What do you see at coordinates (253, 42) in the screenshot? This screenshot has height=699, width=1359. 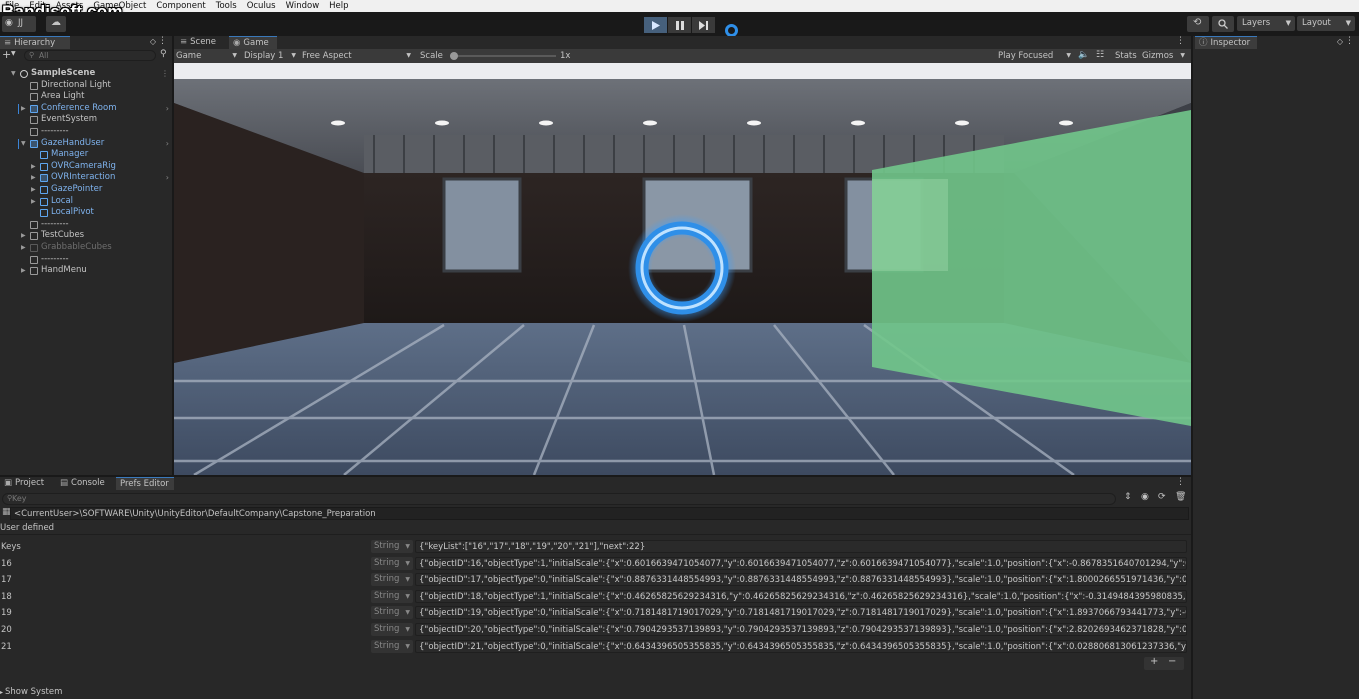 I see `tab-game: ◉ Game` at bounding box center [253, 42].